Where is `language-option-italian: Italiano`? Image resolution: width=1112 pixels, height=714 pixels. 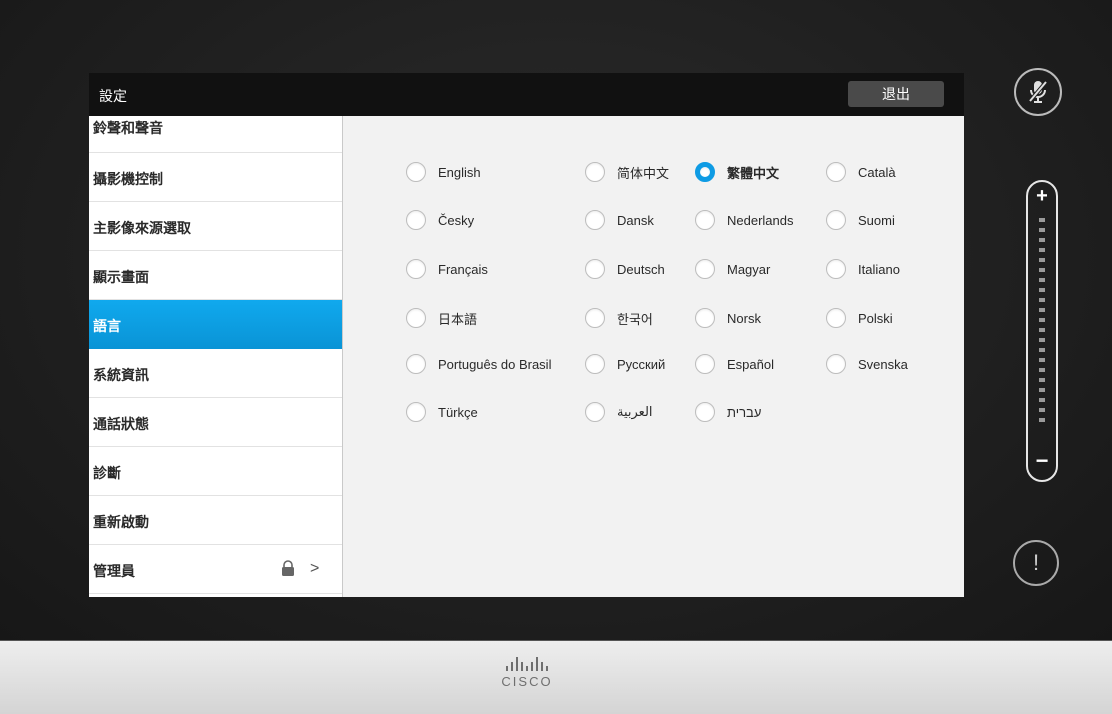 language-option-italian: Italiano is located at coordinates (863, 269).